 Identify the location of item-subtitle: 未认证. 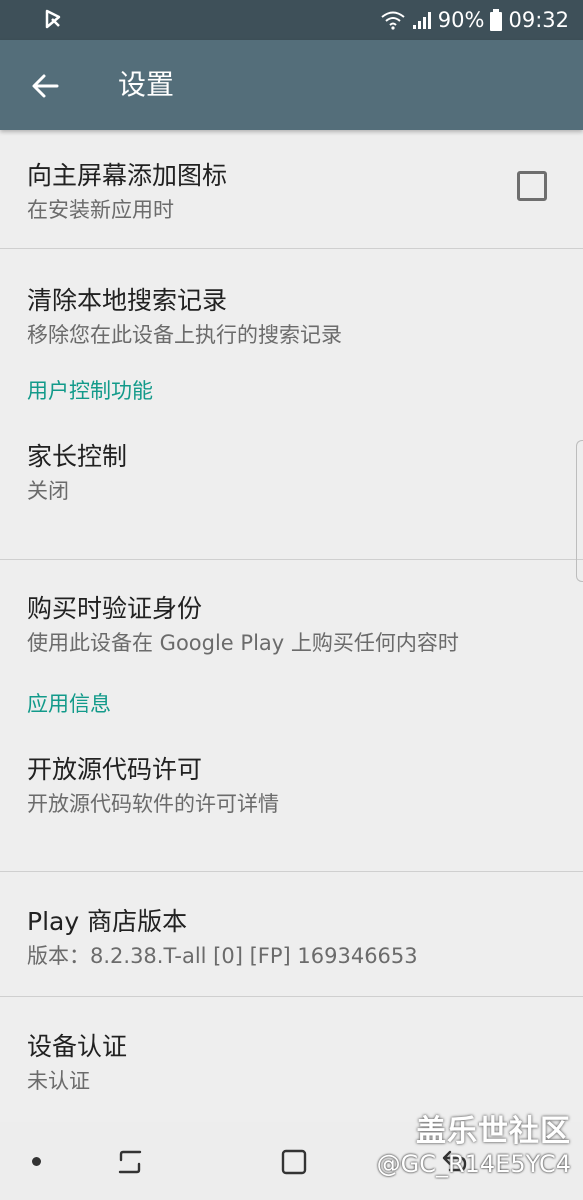
(58, 1081).